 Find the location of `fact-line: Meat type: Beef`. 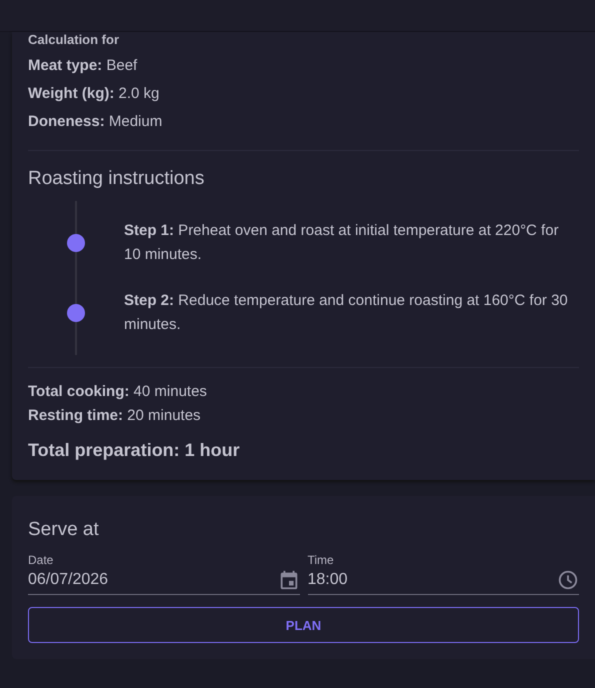

fact-line: Meat type: Beef is located at coordinates (83, 66).